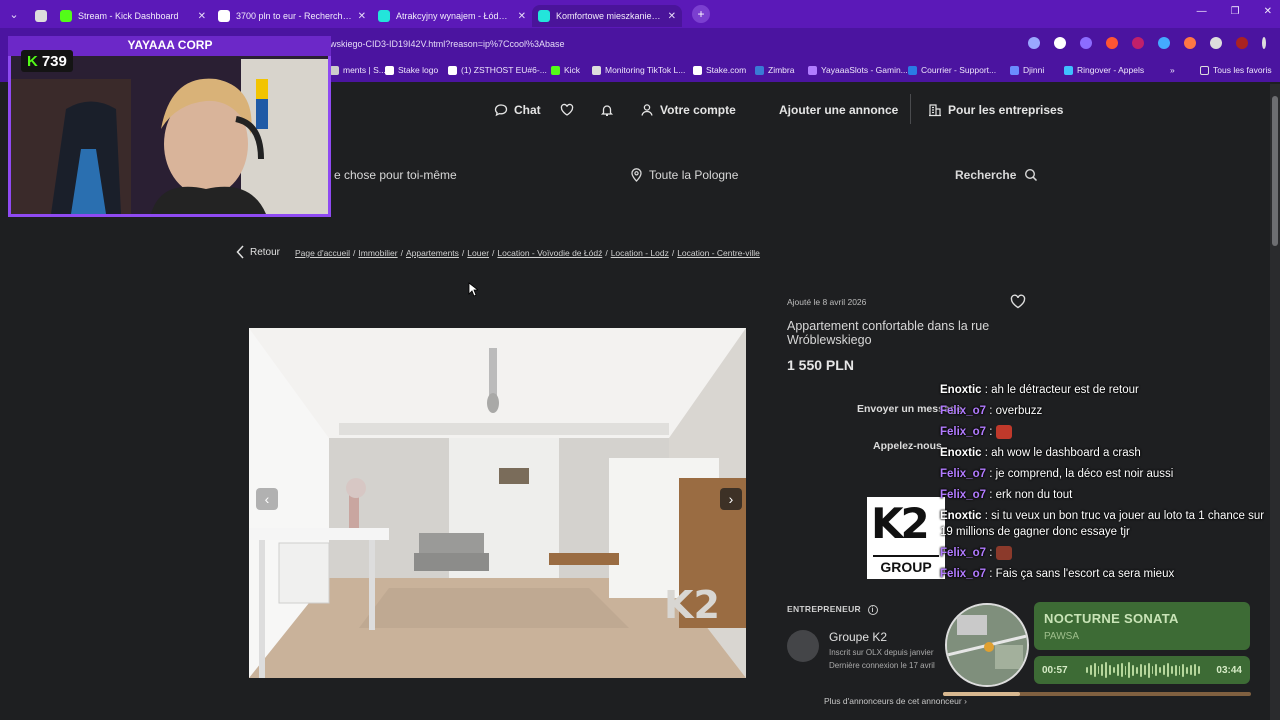  I want to click on chat-message: Enoxtic : ah le détracteur est de retour, so click(1105, 390).